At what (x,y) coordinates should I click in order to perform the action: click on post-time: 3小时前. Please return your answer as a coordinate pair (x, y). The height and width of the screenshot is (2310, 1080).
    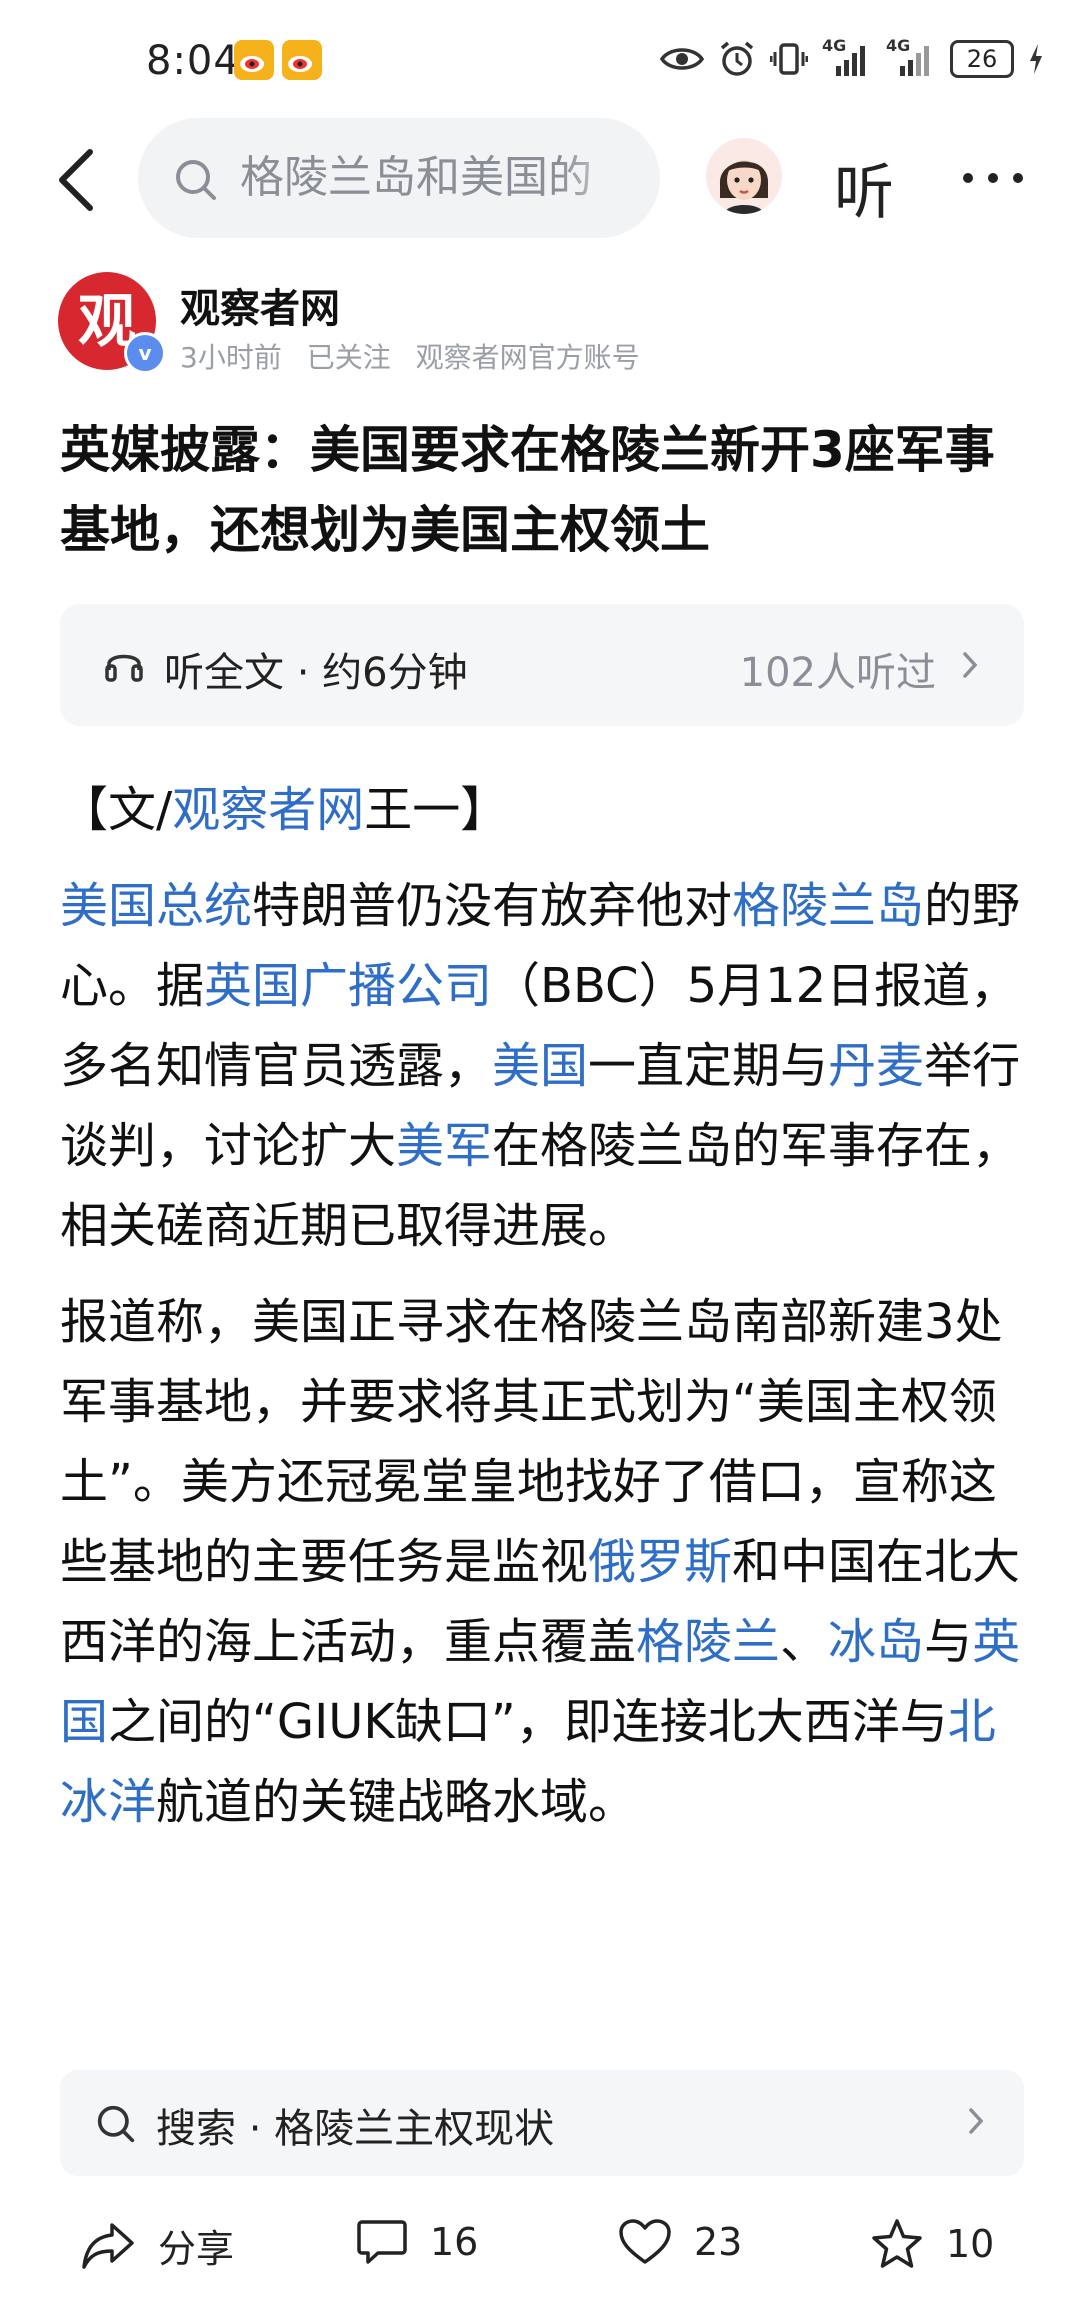
    Looking at the image, I should click on (231, 357).